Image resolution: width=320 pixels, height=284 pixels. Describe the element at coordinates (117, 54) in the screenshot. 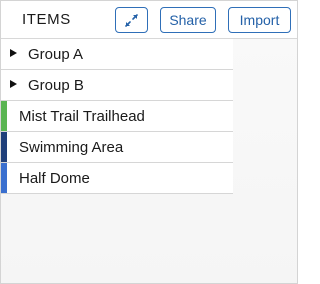

I see `group-row-a: Group A` at that location.